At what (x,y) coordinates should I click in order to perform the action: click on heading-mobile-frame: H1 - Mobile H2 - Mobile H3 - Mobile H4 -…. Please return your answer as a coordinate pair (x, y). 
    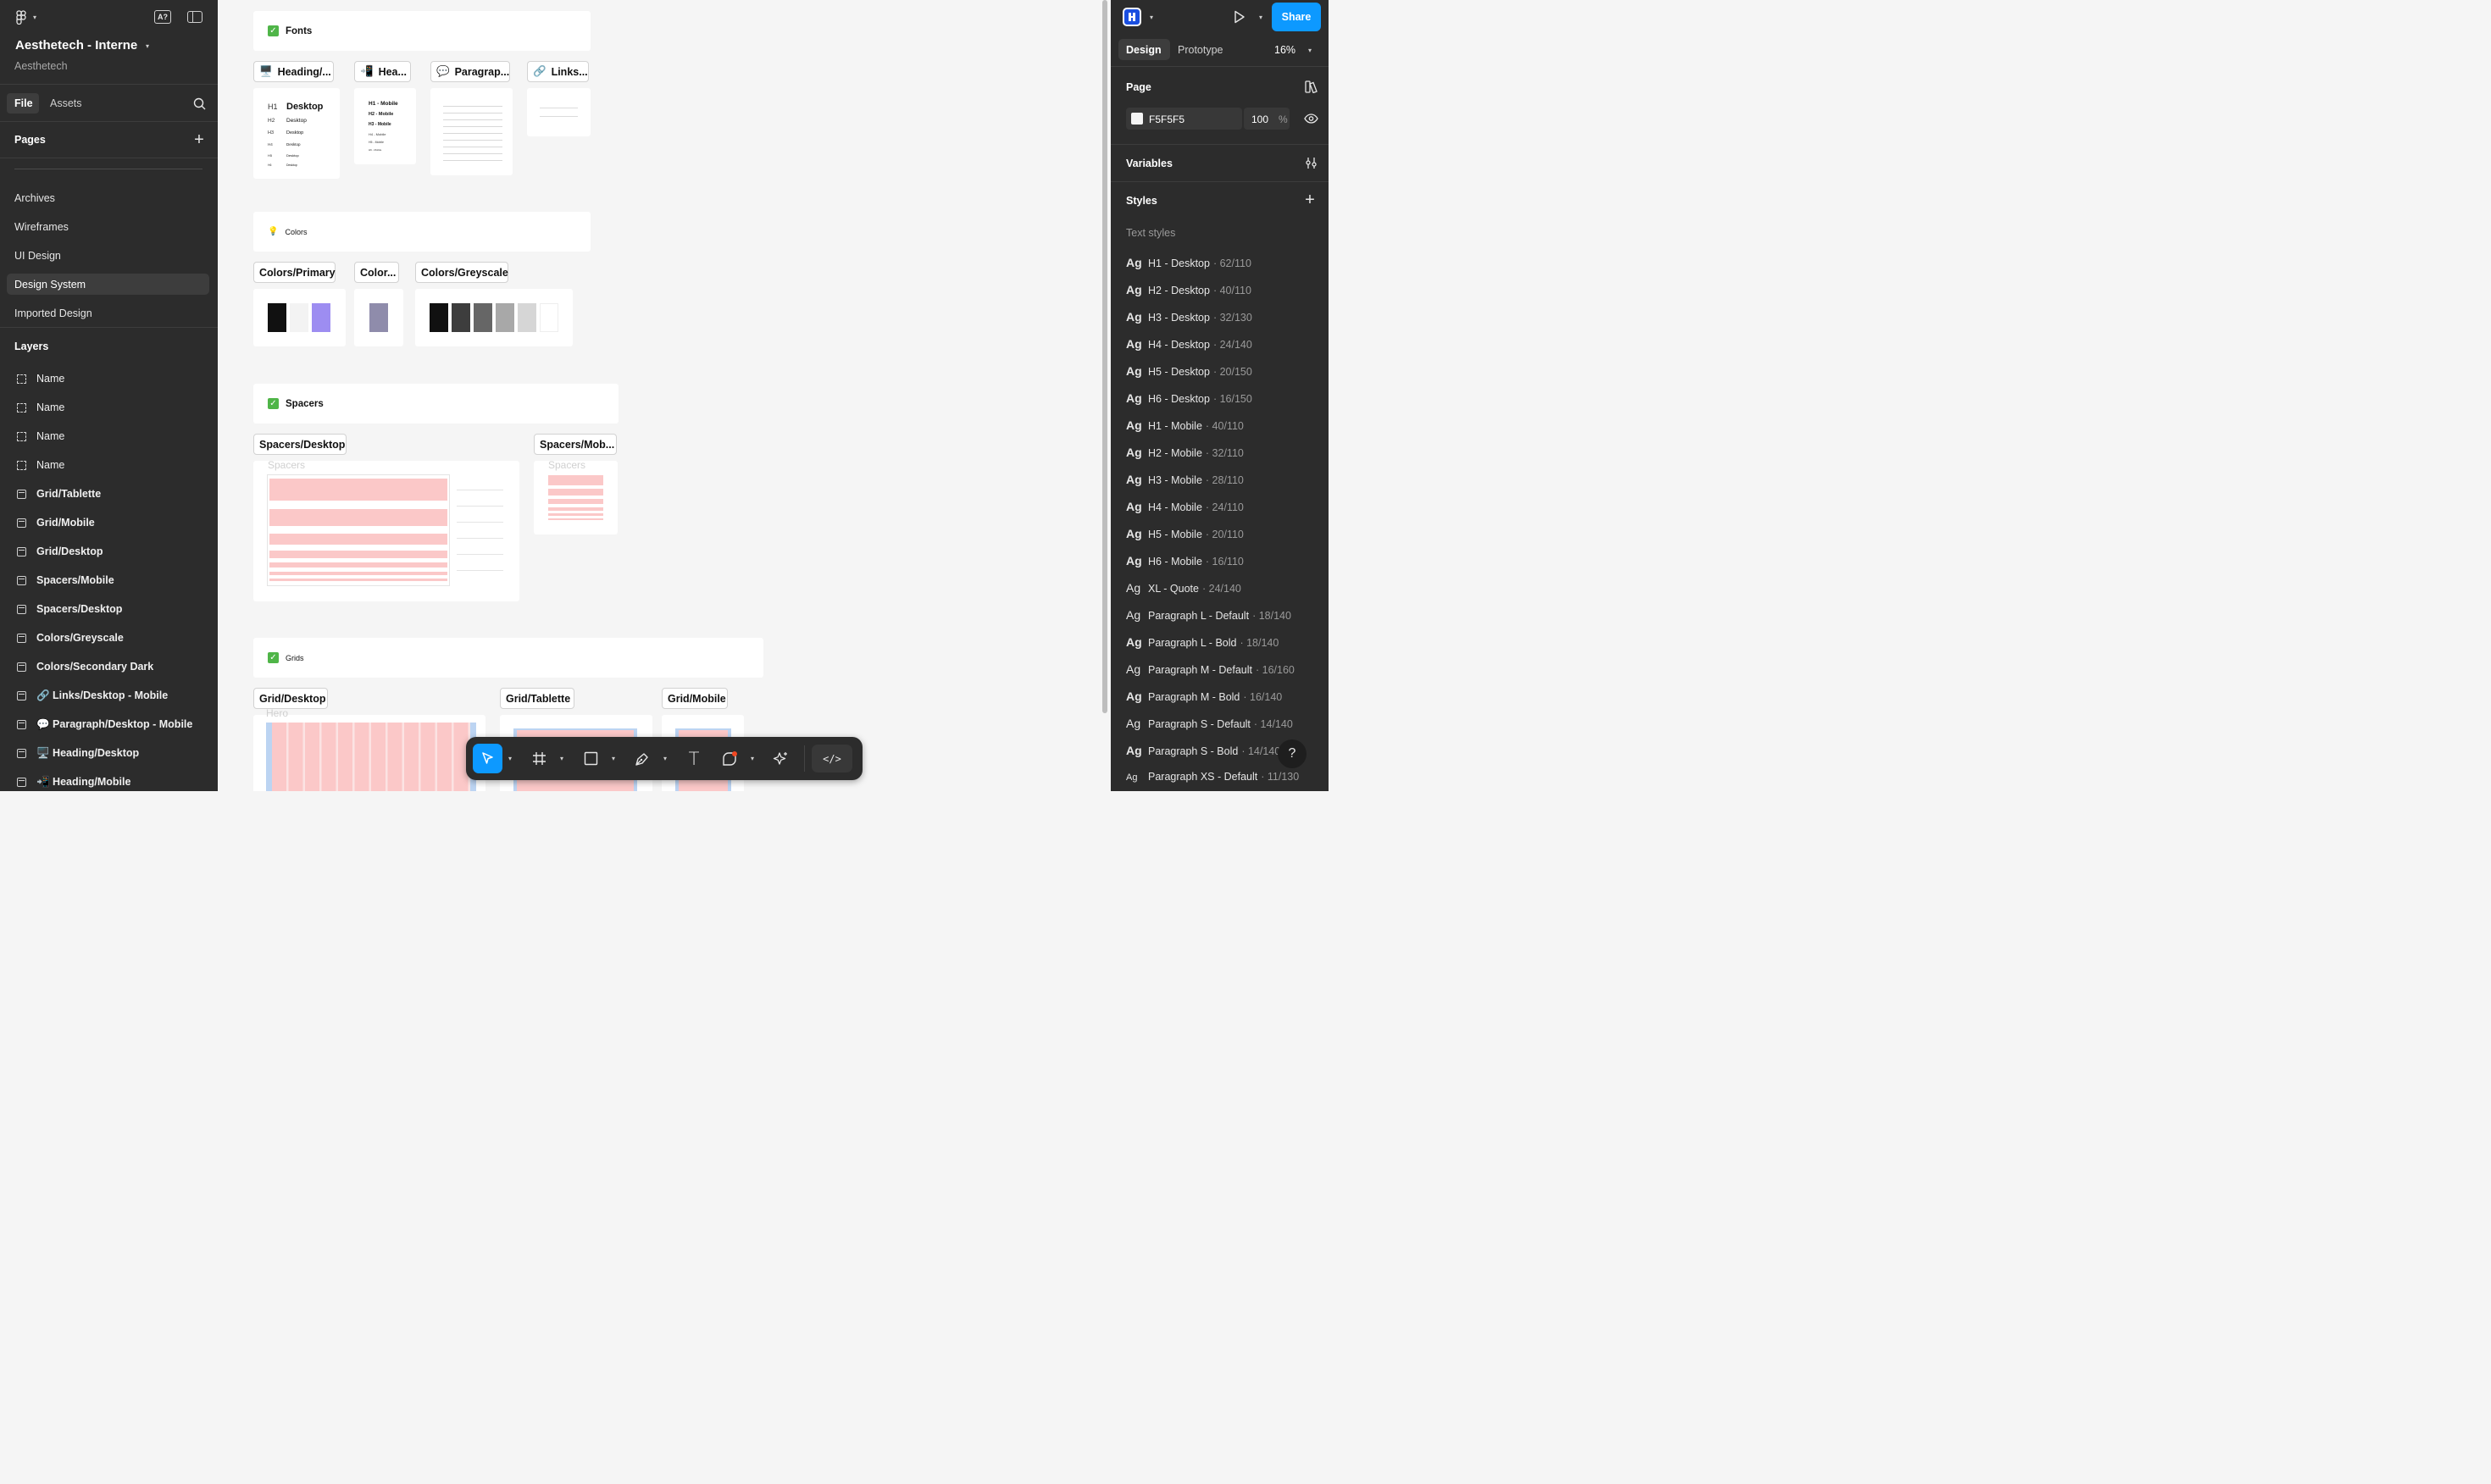
    Looking at the image, I should click on (385, 126).